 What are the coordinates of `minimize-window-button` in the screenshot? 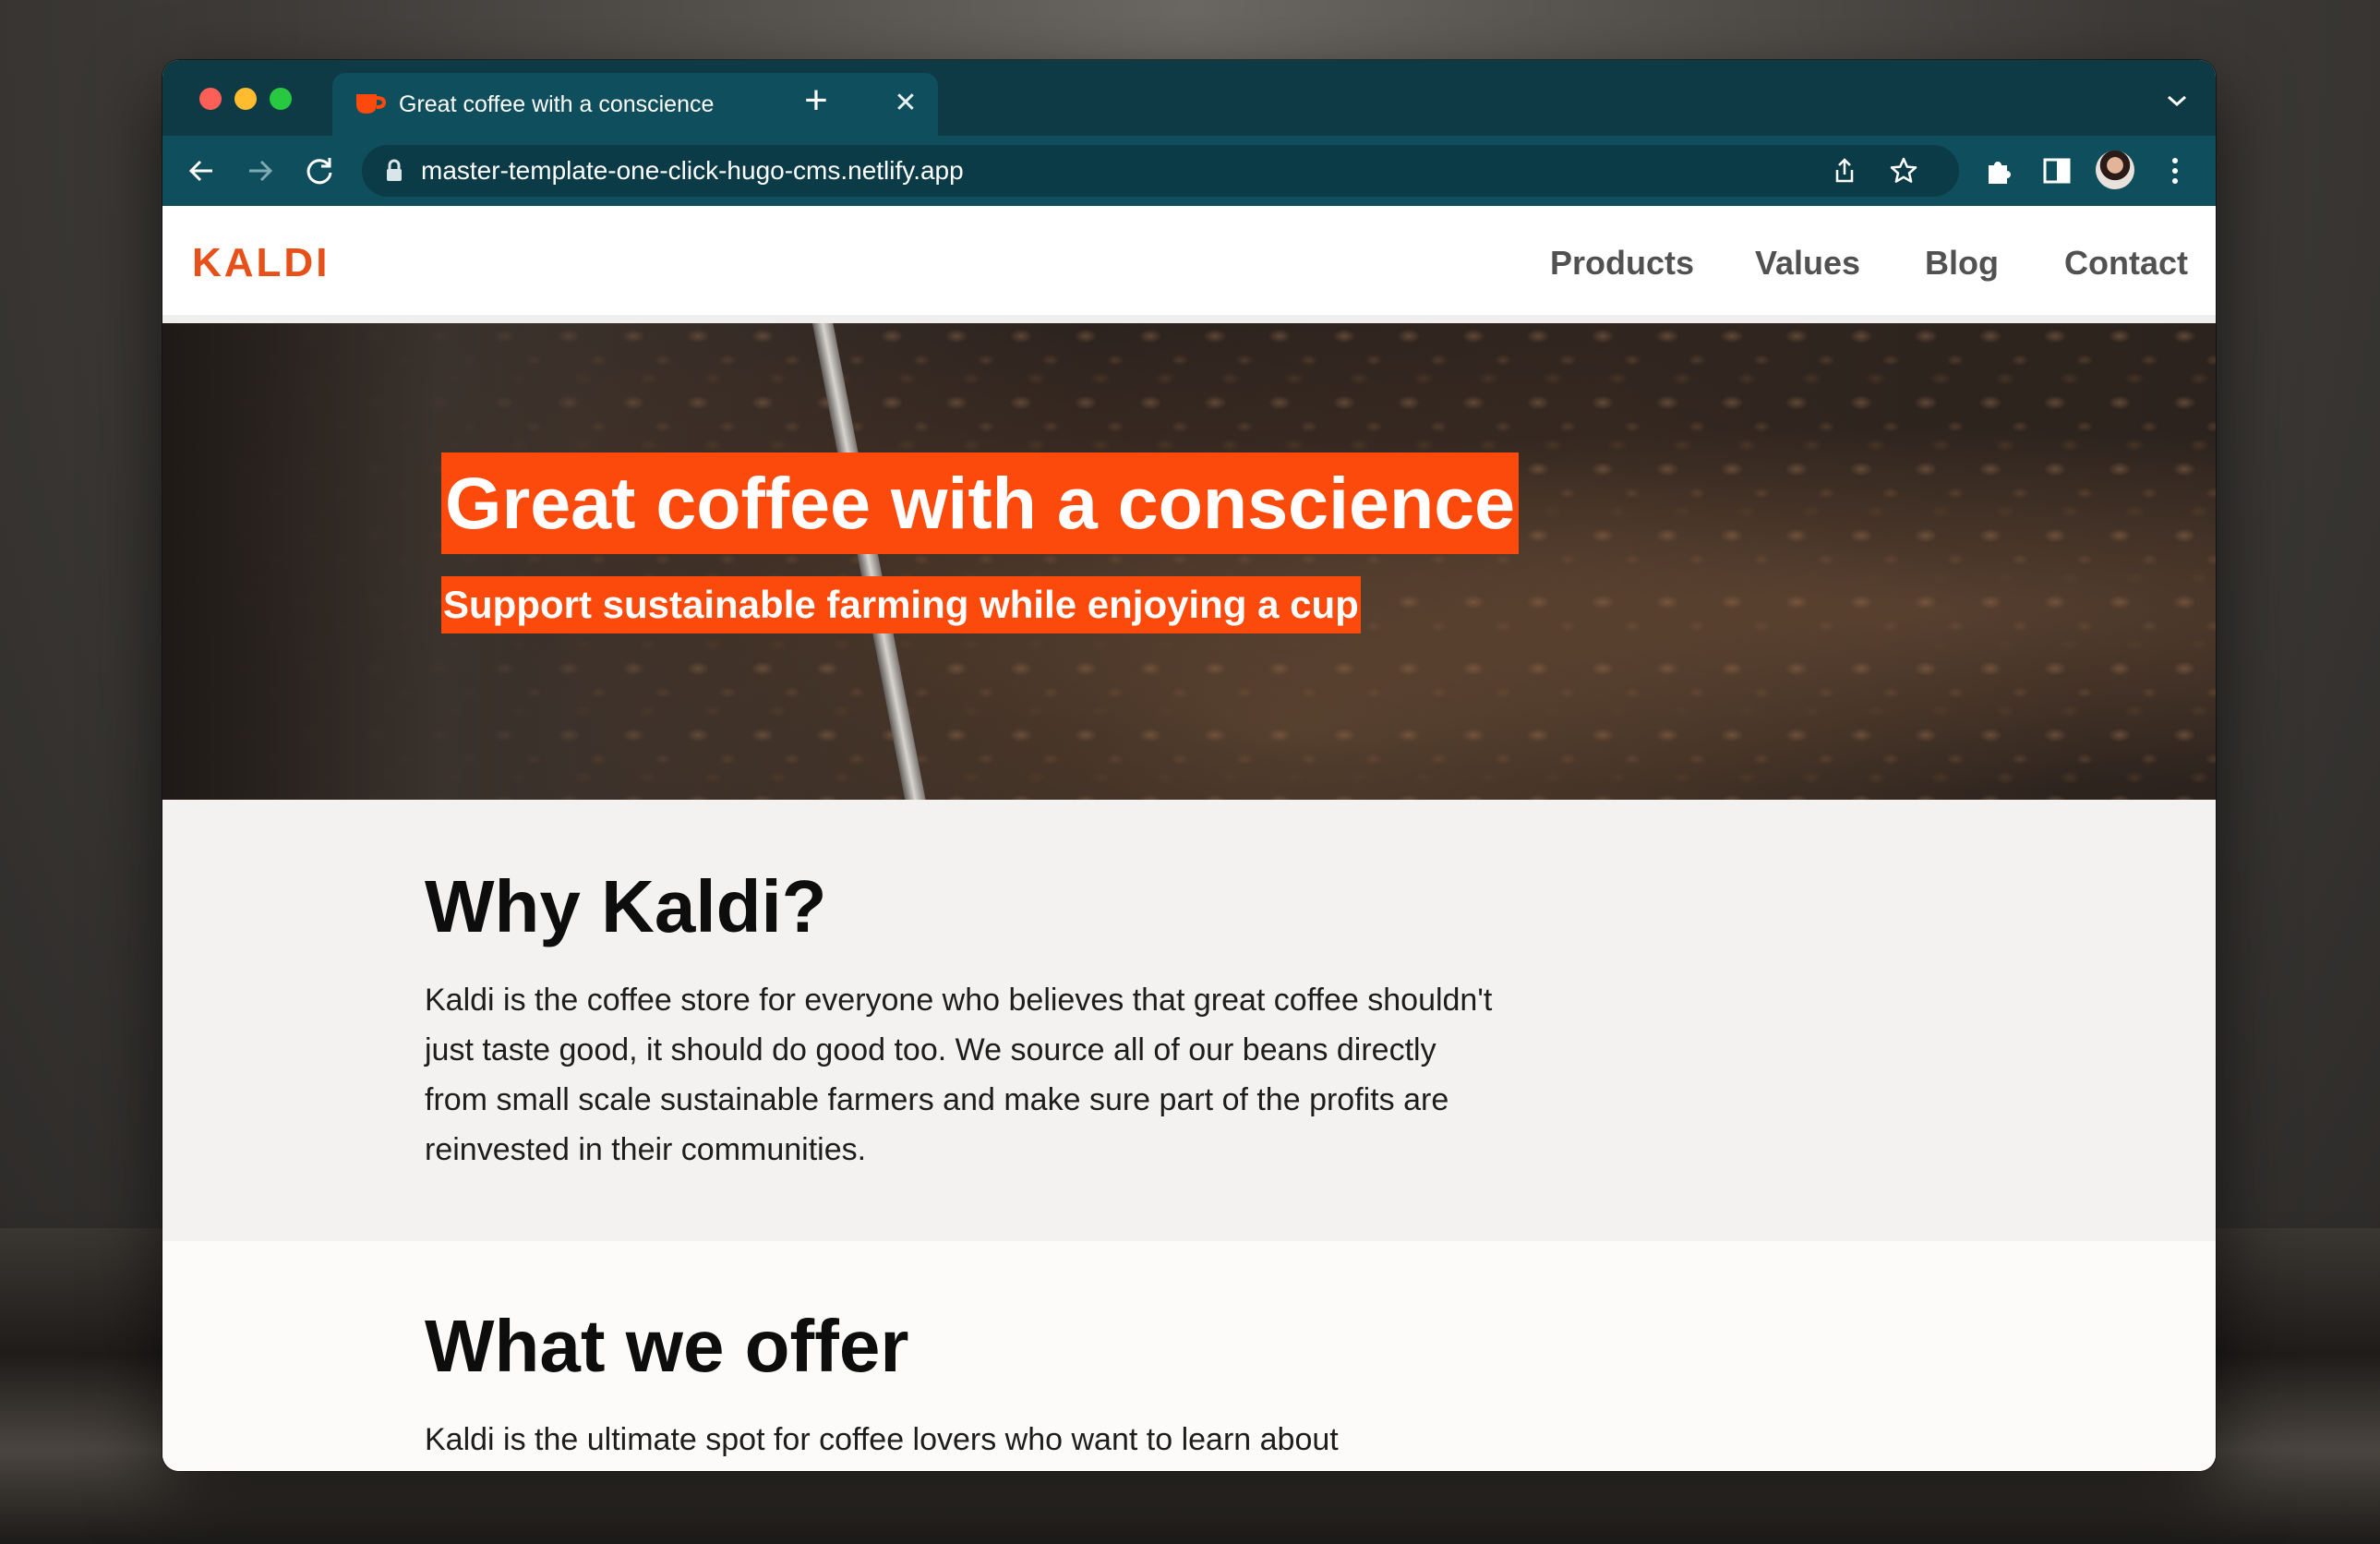 It's located at (245, 99).